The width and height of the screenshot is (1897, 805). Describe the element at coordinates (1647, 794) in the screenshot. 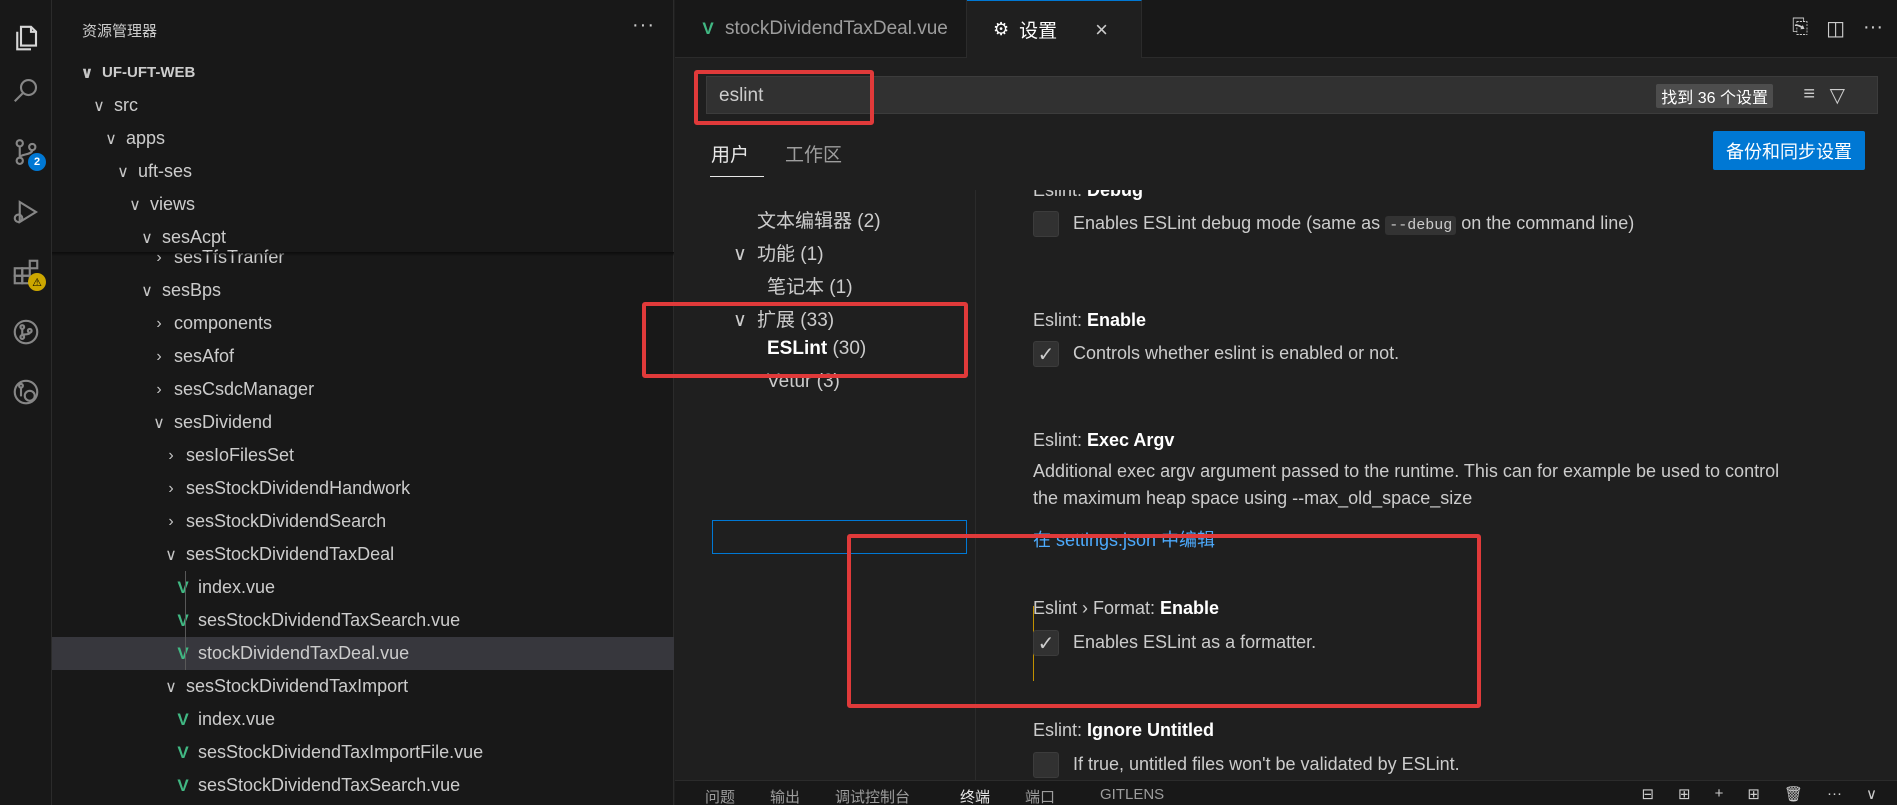

I see `new-terminal-icon: ⊟` at that location.